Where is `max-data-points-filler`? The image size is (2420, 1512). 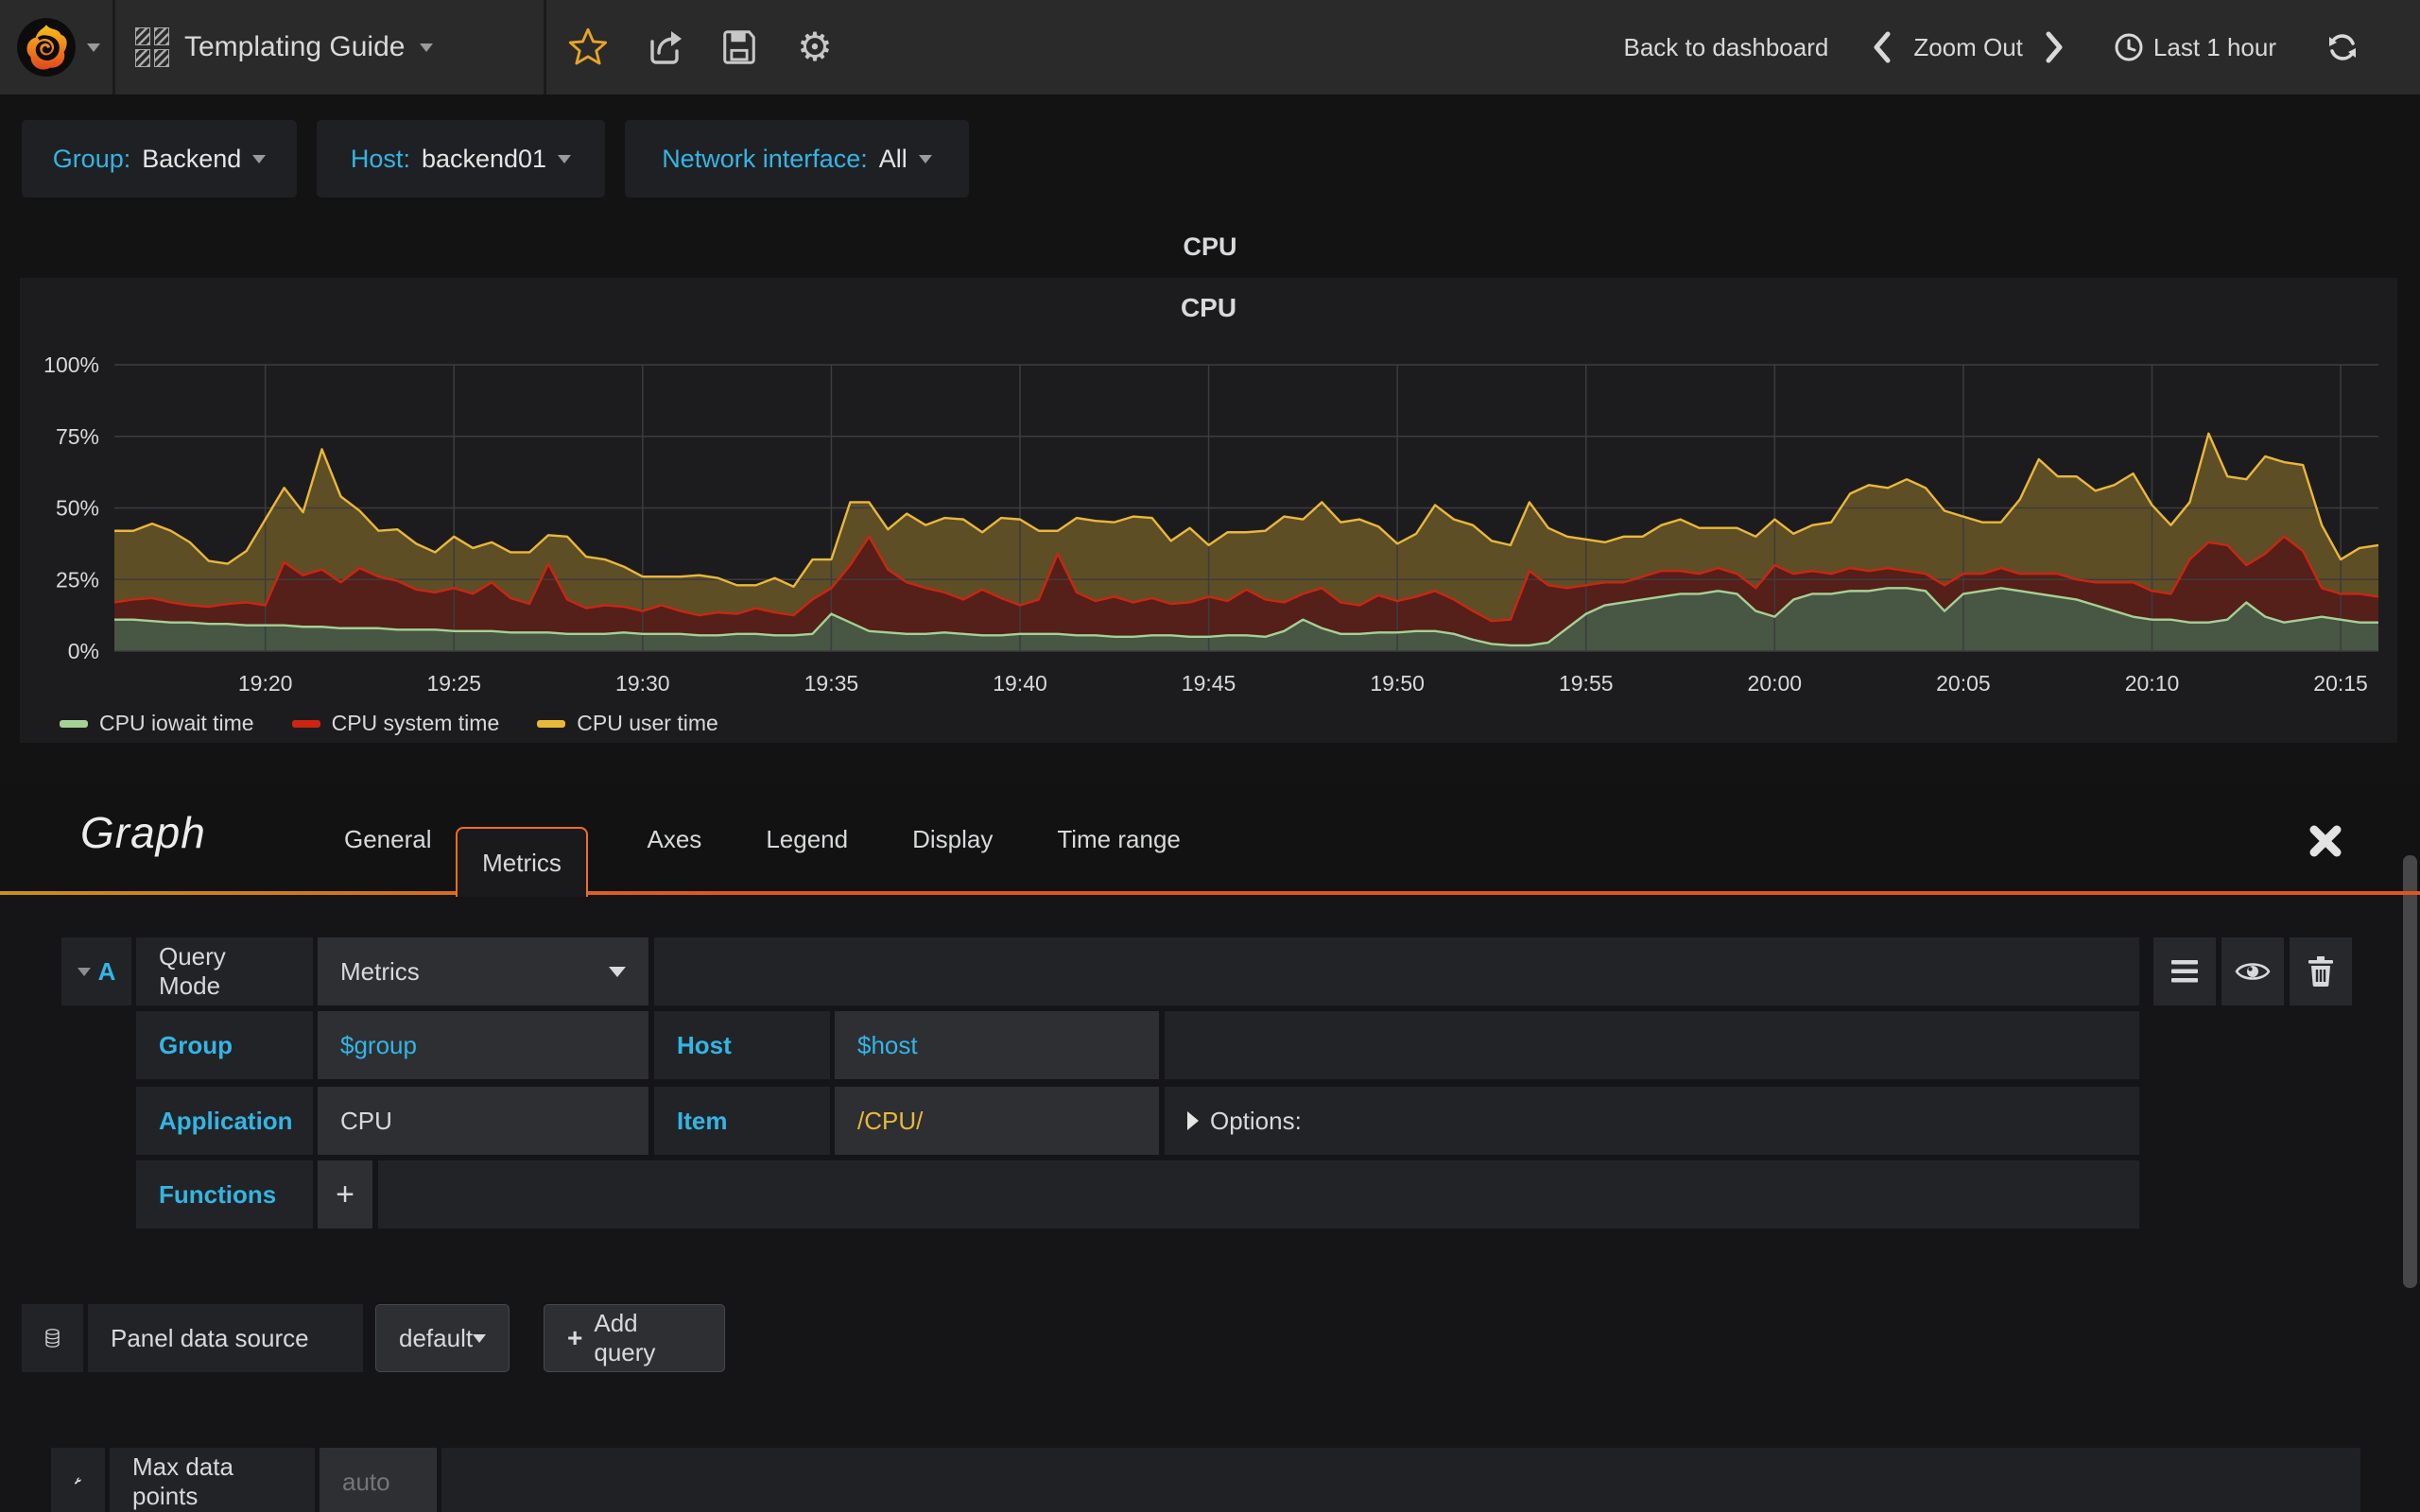 max-data-points-filler is located at coordinates (1400, 1480).